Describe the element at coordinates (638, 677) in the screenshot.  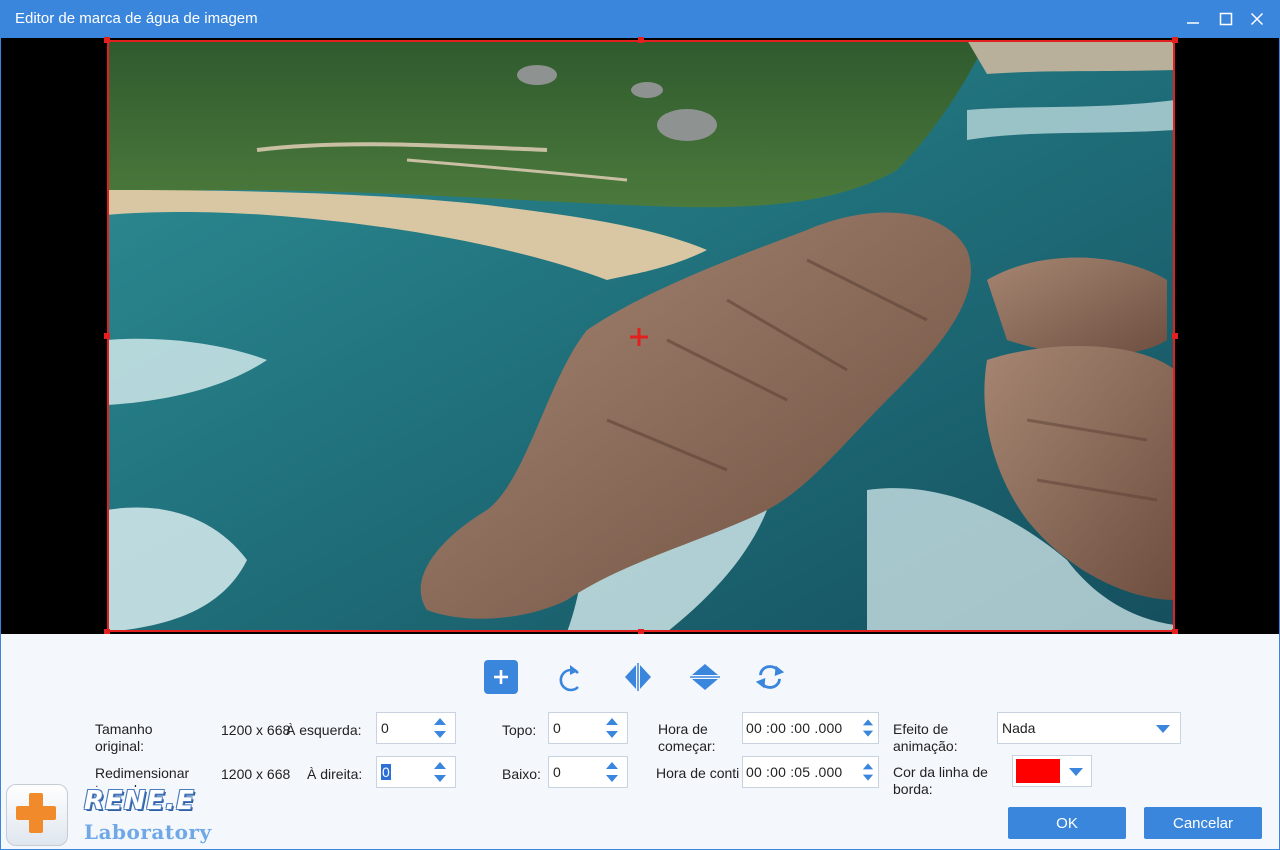
I see `flip-horizontal-icon` at that location.